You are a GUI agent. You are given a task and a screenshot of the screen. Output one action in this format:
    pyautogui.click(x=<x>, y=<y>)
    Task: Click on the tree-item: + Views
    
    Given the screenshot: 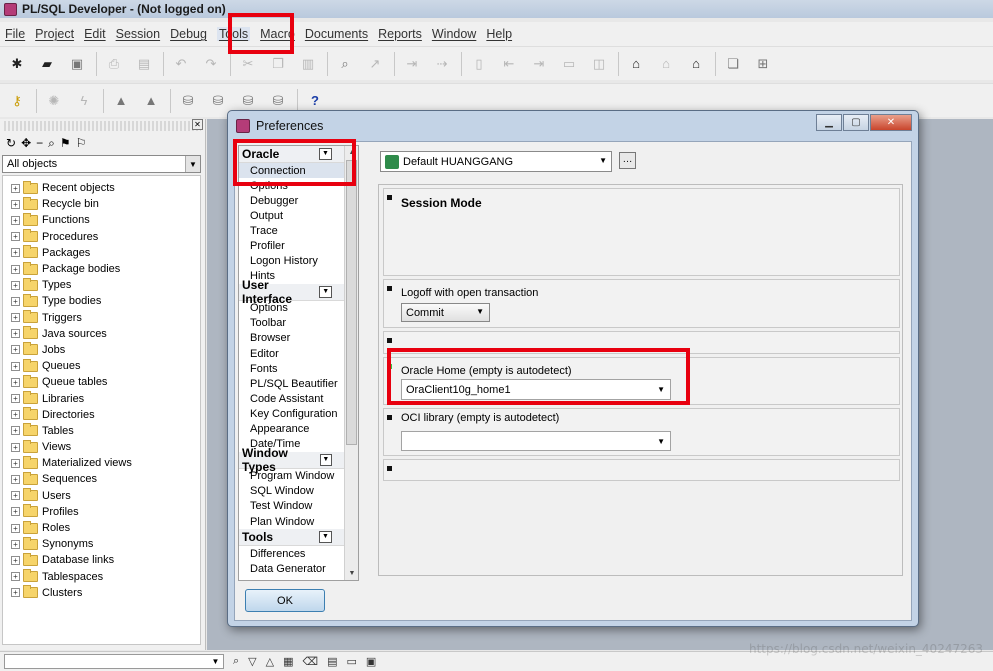 What is the action you would take?
    pyautogui.click(x=101, y=447)
    